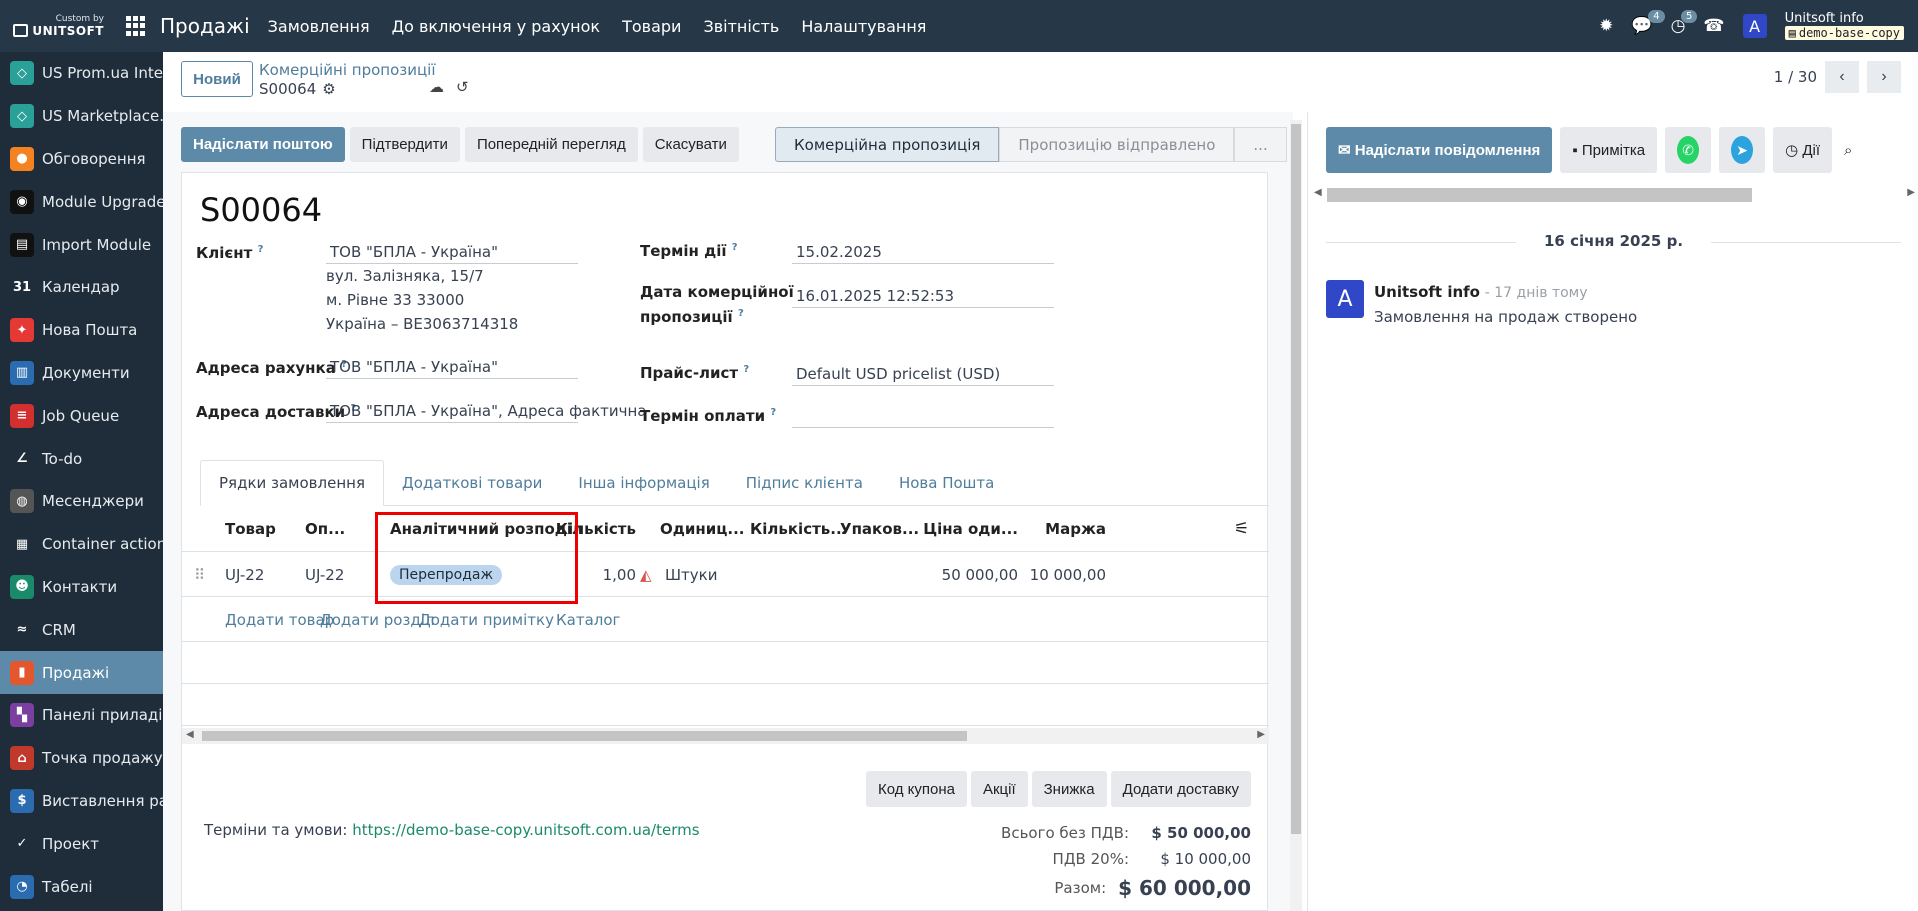  Describe the element at coordinates (446, 574) in the screenshot. I see `analytic-tag: Перепродаж` at that location.